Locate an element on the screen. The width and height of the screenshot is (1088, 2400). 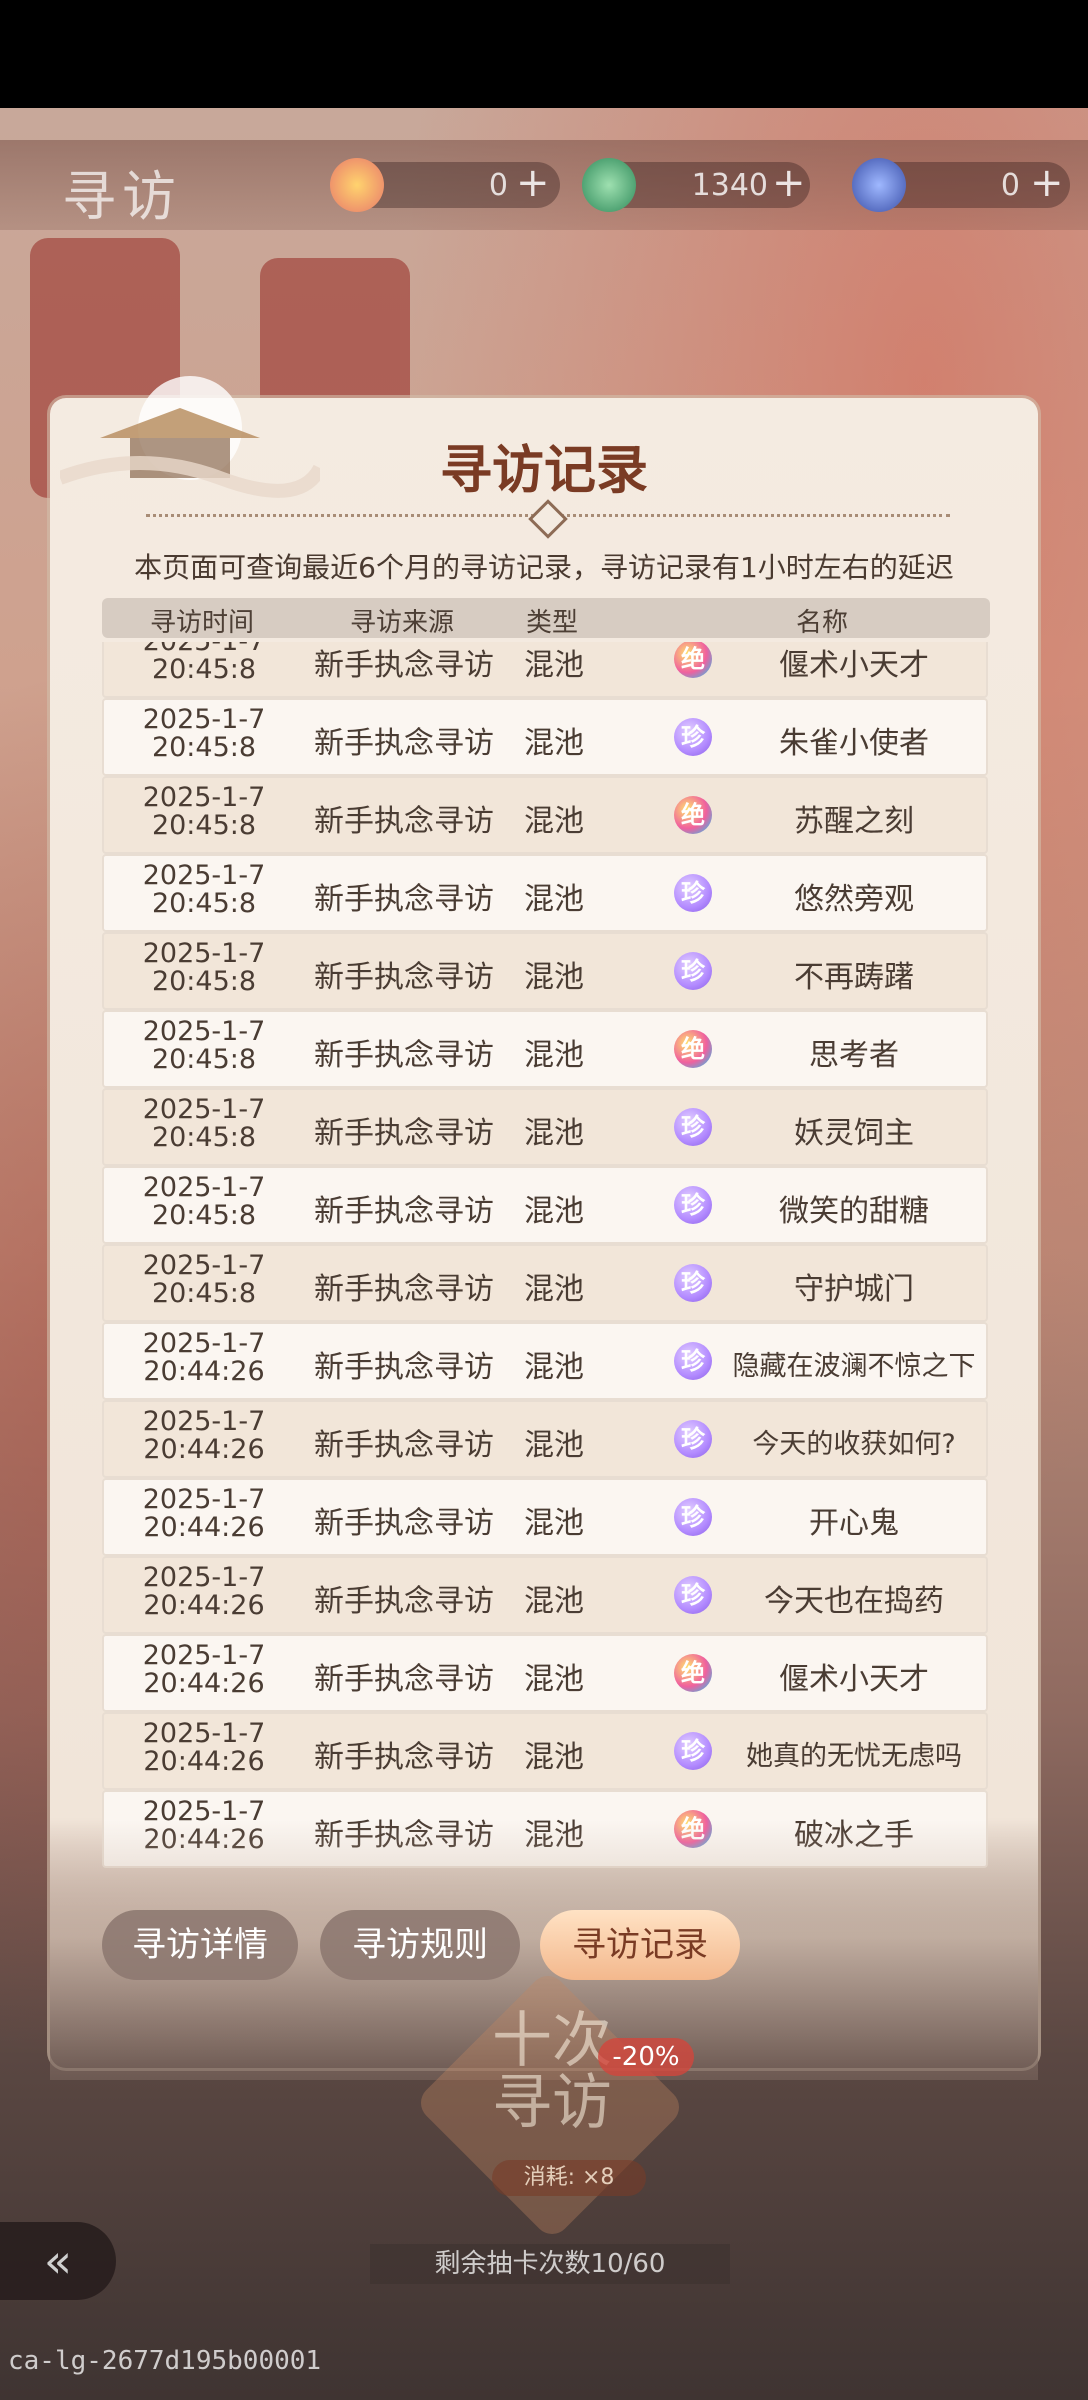
draw-cost: 消耗: ×8 is located at coordinates (569, 2178).